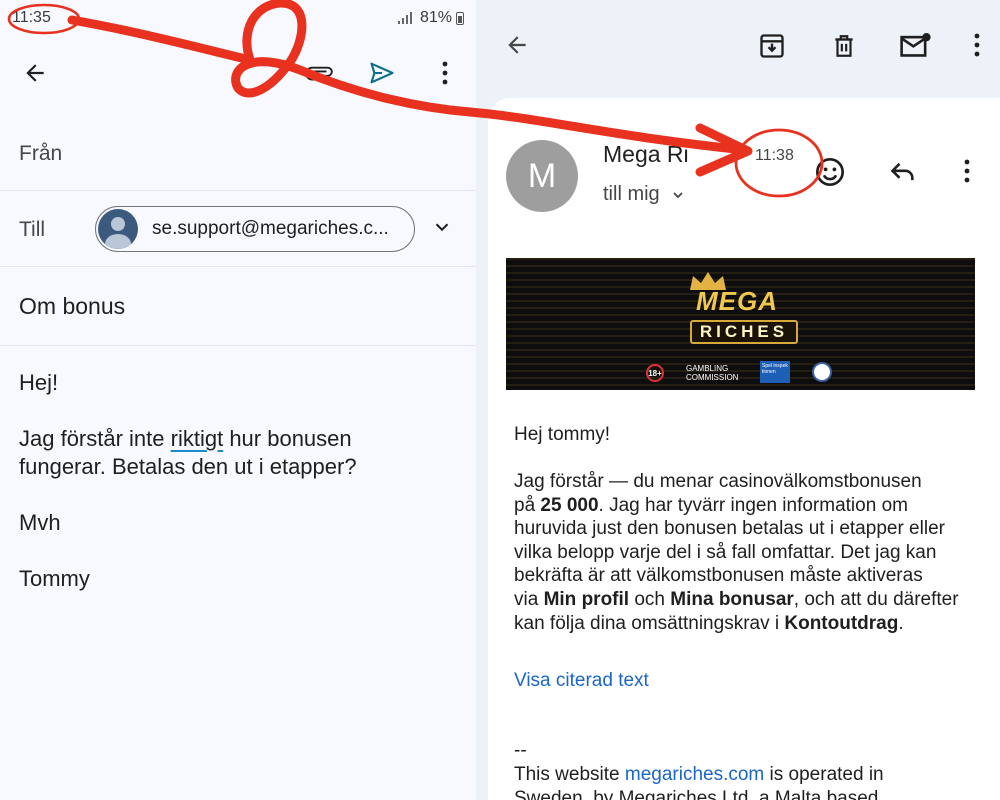  I want to click on signal-icon, so click(404, 18).